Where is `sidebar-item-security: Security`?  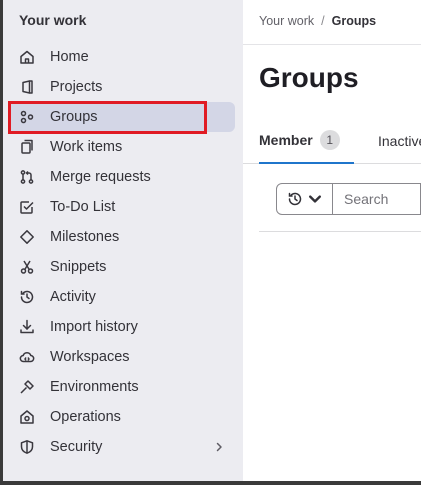 sidebar-item-security: Security is located at coordinates (121, 447).